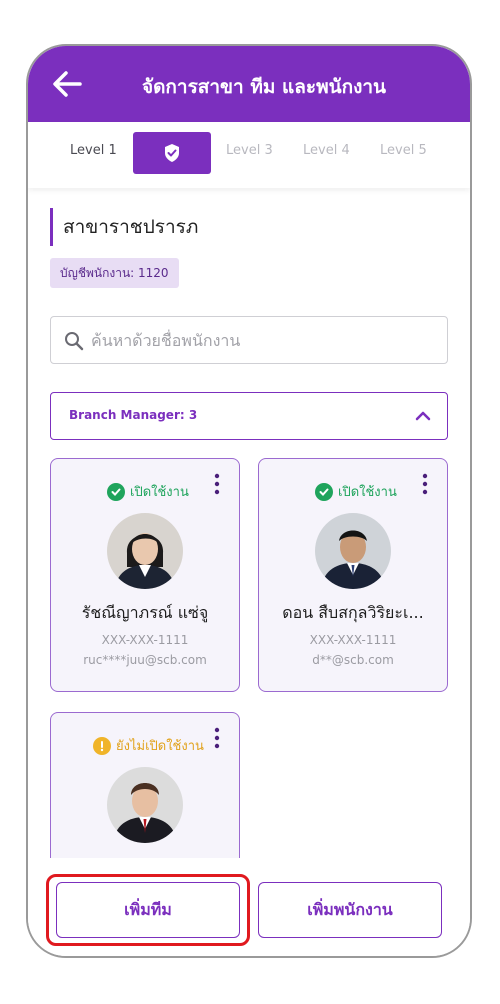 The height and width of the screenshot is (1004, 500). Describe the element at coordinates (353, 660) in the screenshot. I see `employee-email: d**@scb.com` at that location.